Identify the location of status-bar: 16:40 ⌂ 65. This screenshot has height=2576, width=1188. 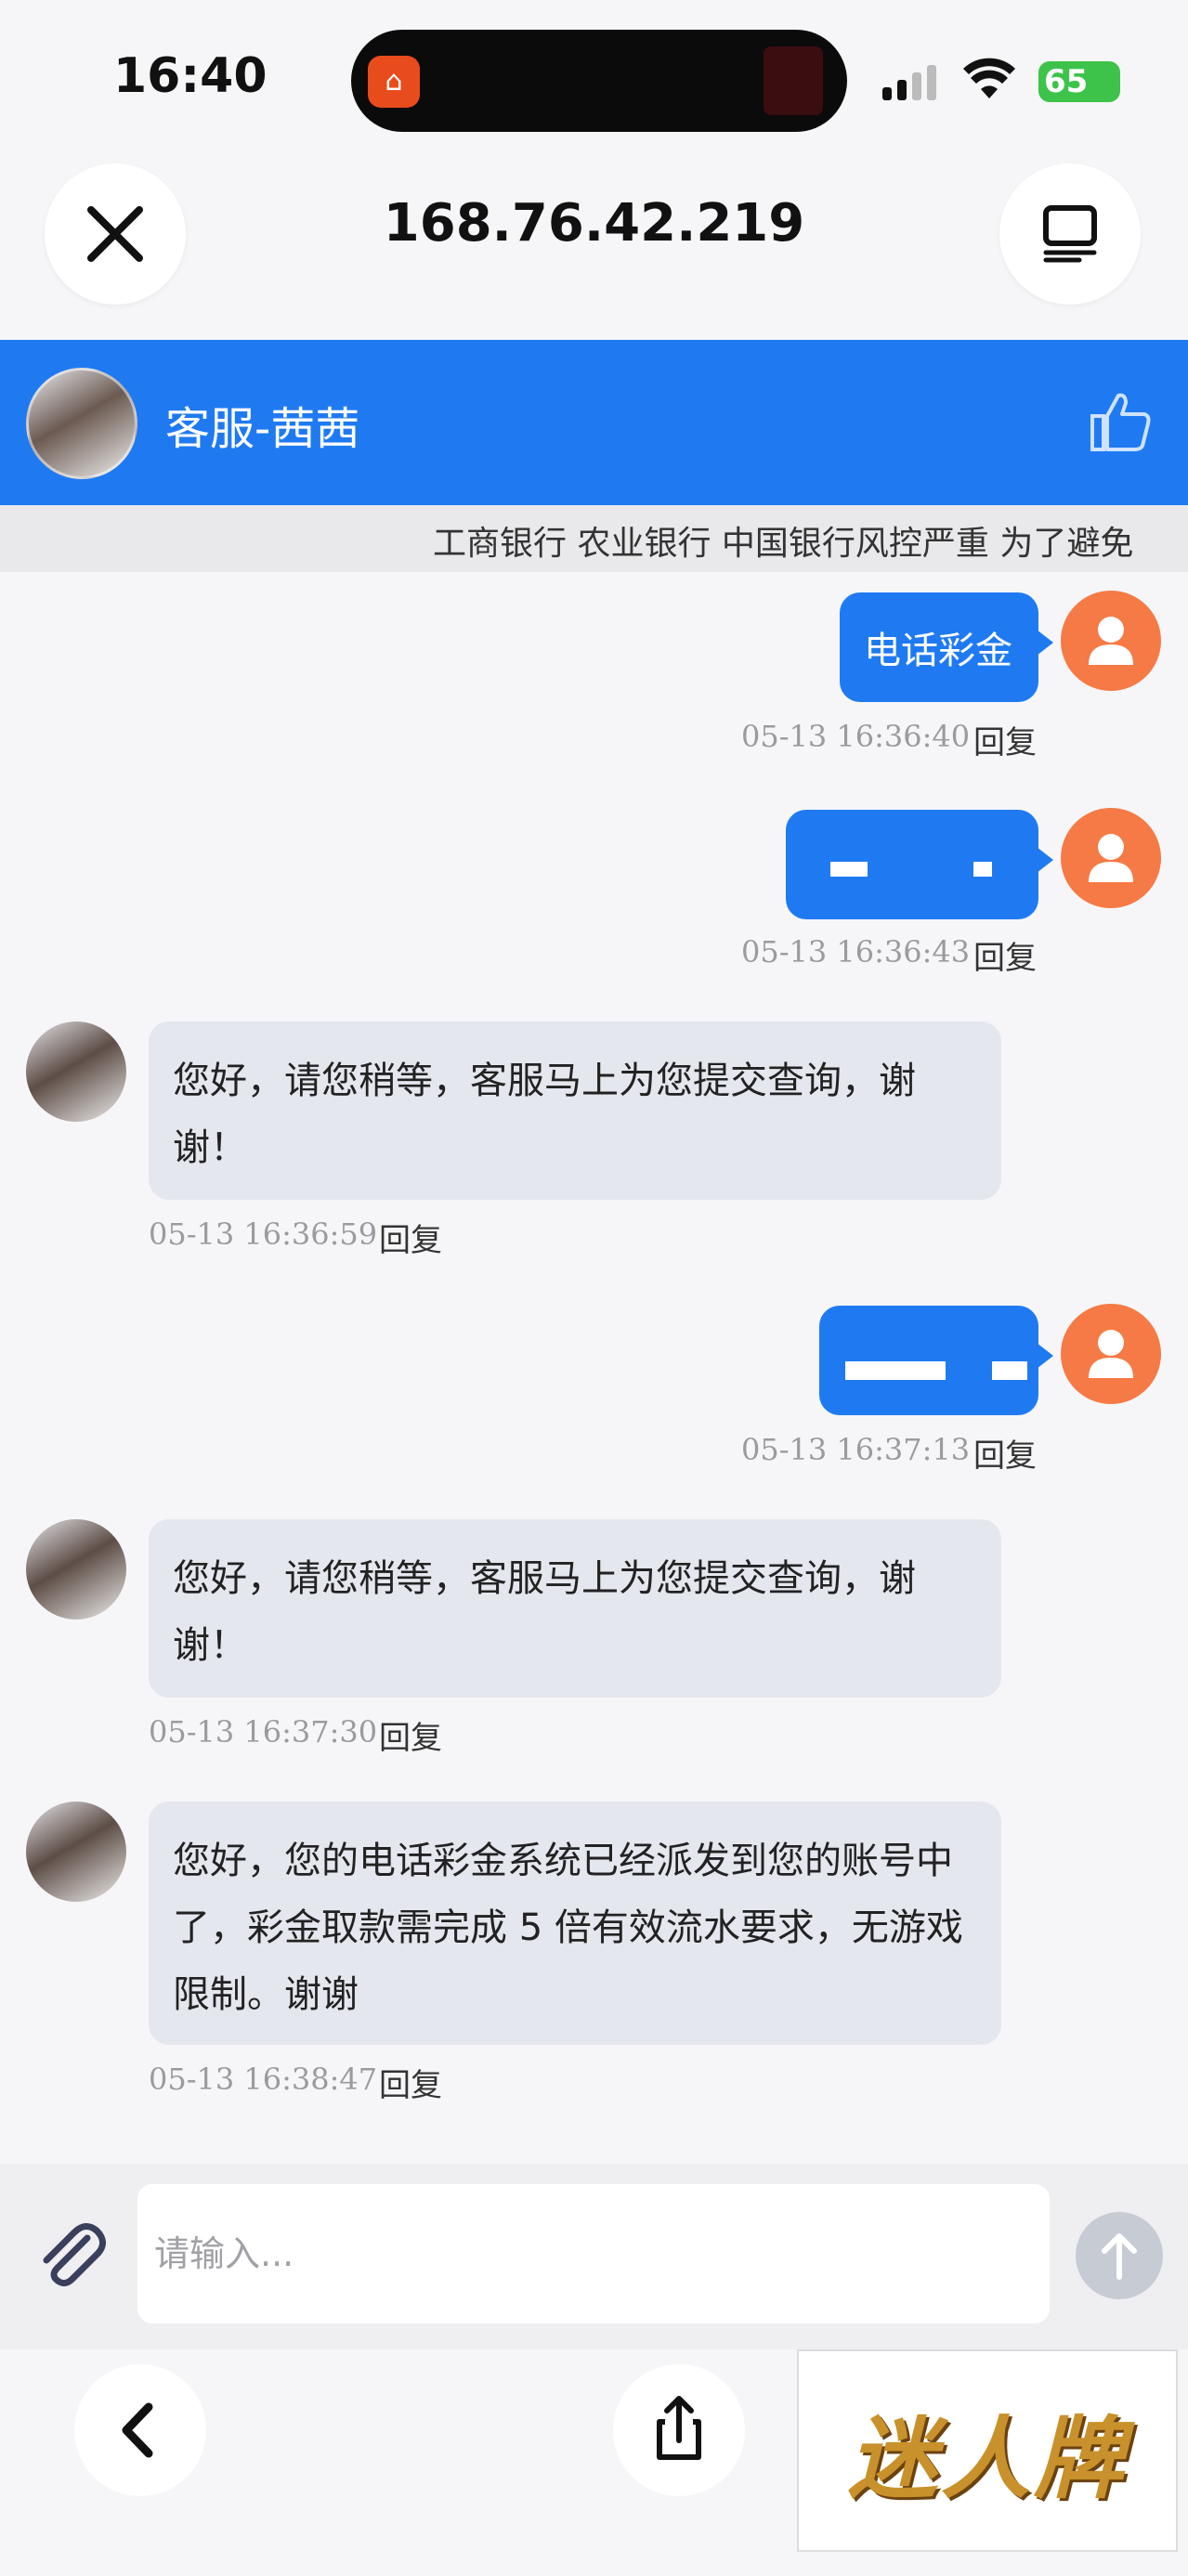
(594, 79).